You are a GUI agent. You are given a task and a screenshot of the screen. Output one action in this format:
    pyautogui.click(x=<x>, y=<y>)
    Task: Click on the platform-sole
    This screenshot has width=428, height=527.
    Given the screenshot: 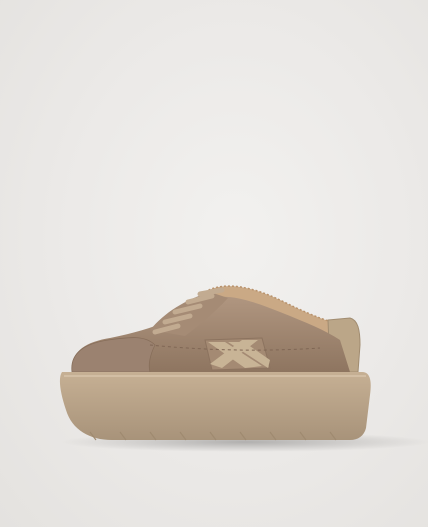 What is the action you would take?
    pyautogui.click(x=215, y=406)
    